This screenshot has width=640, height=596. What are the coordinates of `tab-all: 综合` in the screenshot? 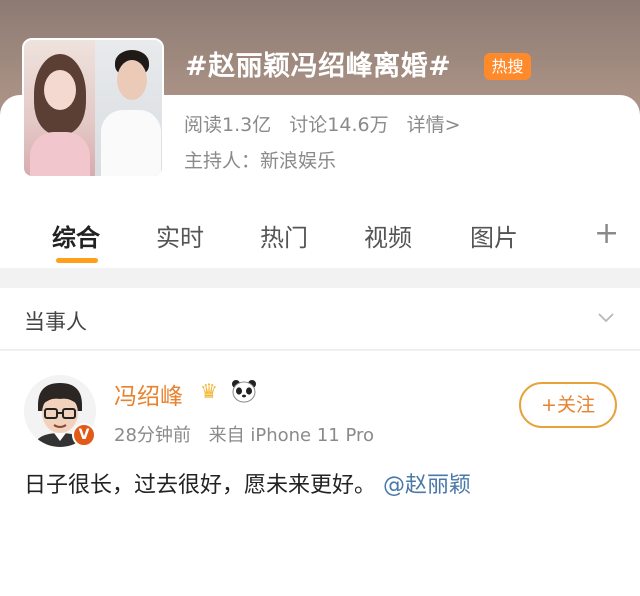 It's located at (76, 235).